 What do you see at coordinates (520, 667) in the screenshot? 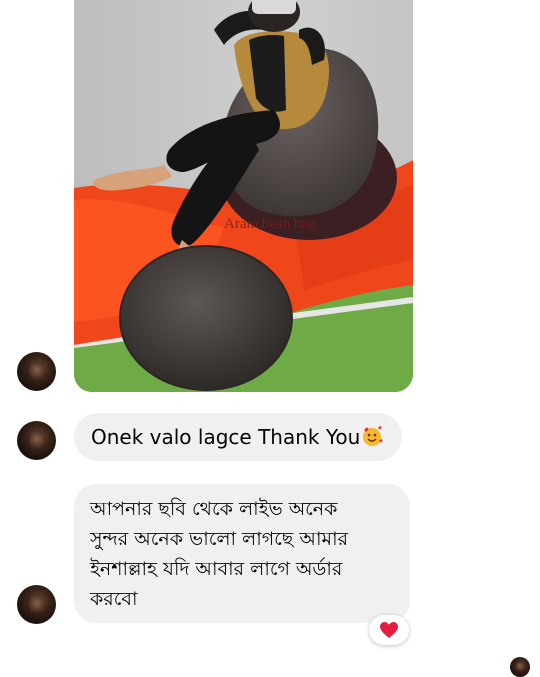
I see `seen-indicator-avatar` at bounding box center [520, 667].